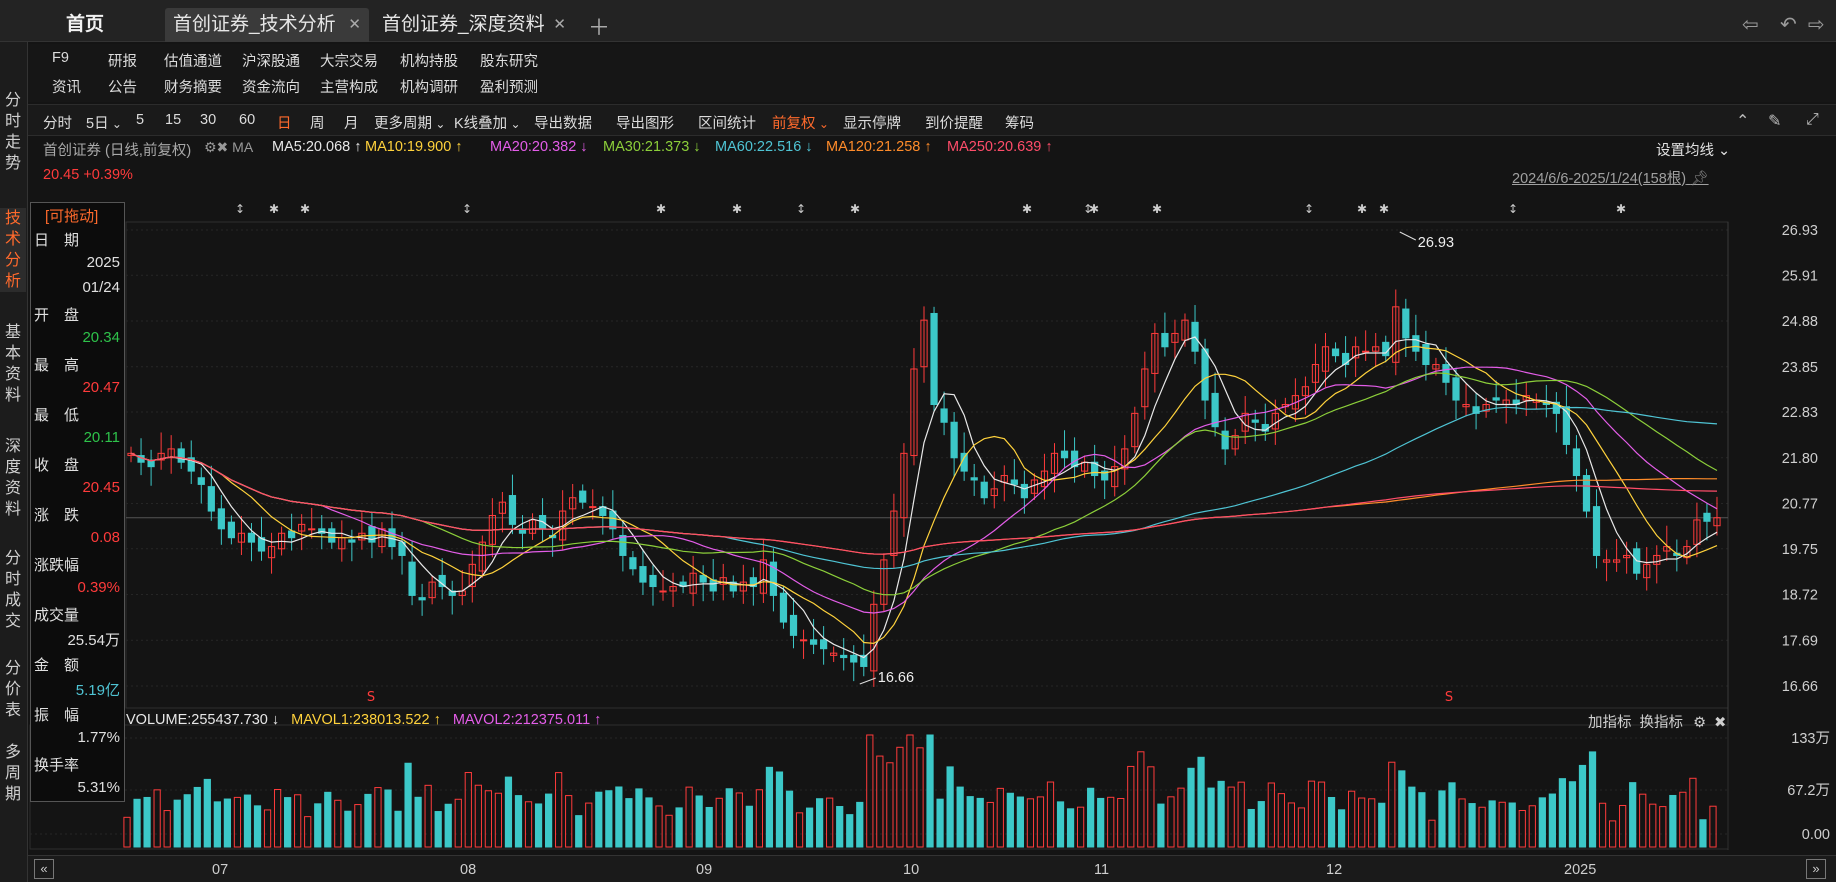 The height and width of the screenshot is (882, 1836). Describe the element at coordinates (203, 720) in the screenshot. I see `volume-legend-item: VOLUME:255437.730 ↓` at that location.